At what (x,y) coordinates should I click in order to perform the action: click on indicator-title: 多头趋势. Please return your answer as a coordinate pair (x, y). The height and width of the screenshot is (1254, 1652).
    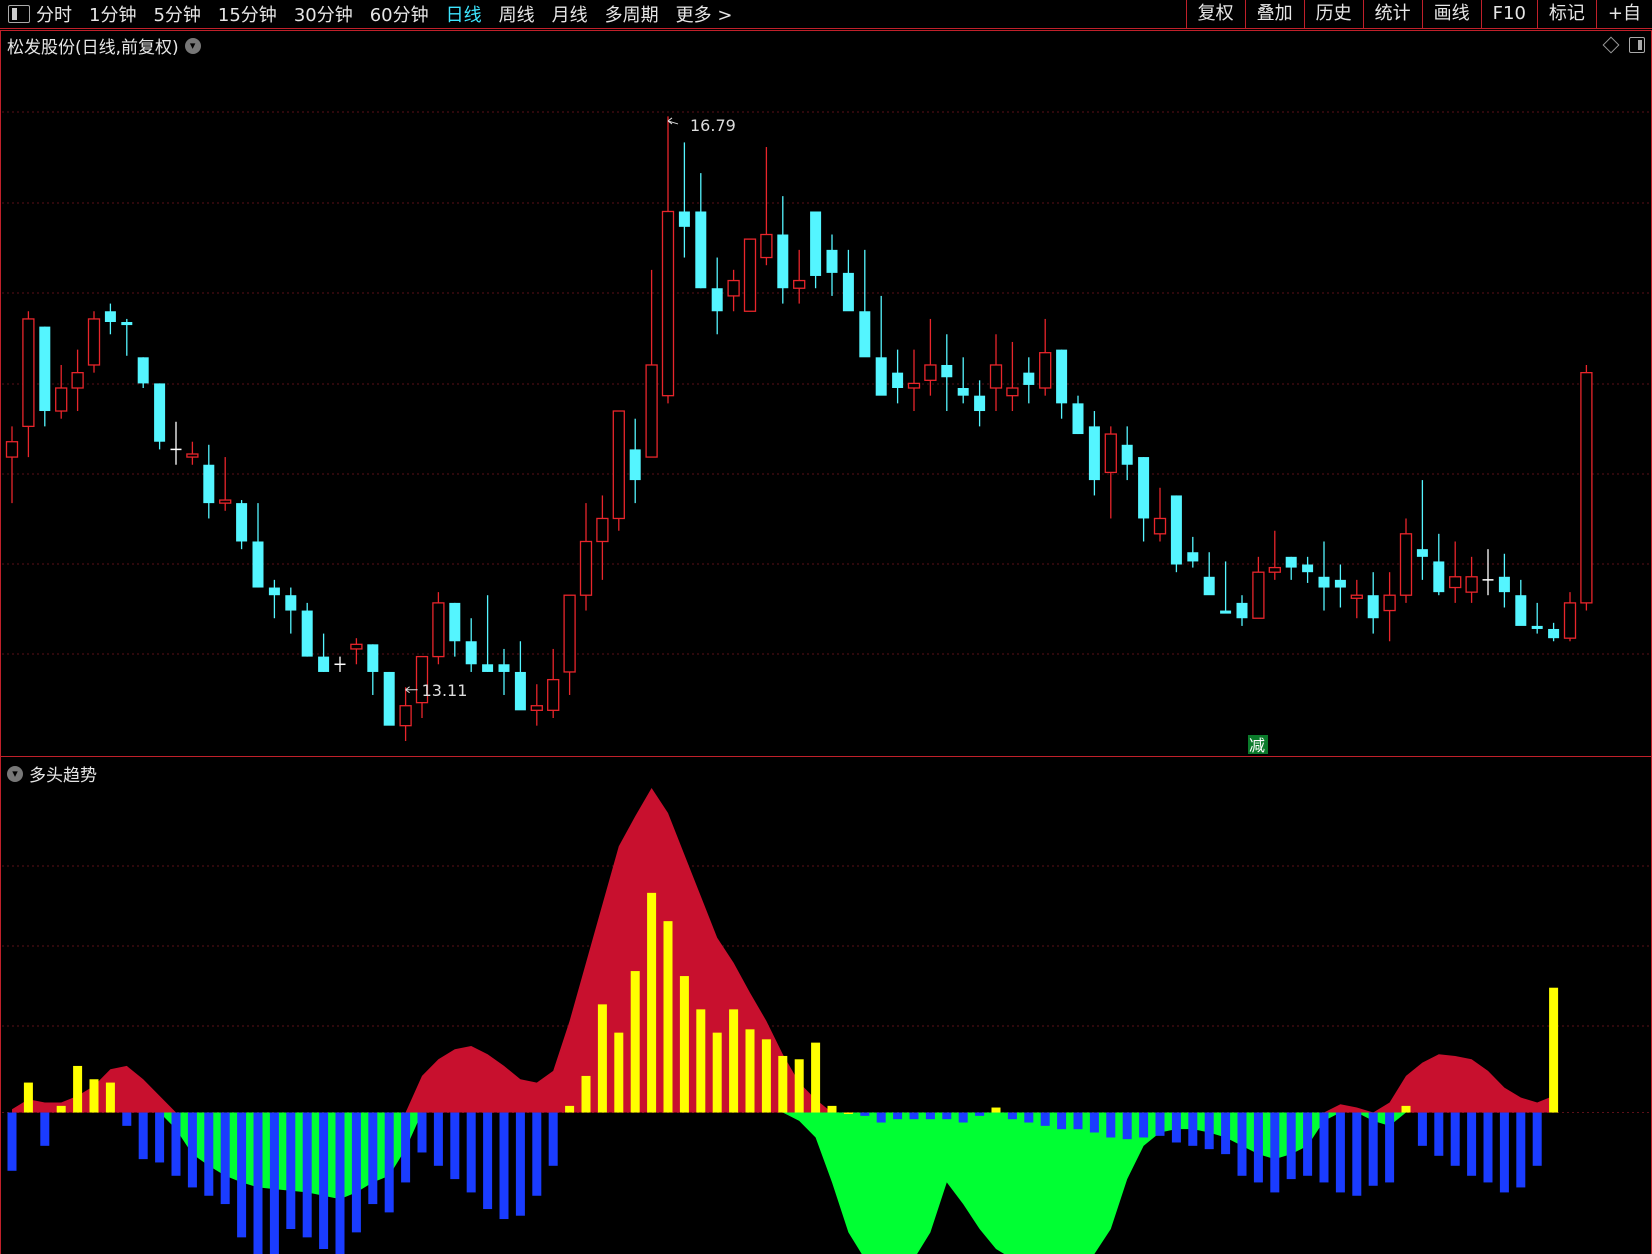
    Looking at the image, I should click on (63, 776).